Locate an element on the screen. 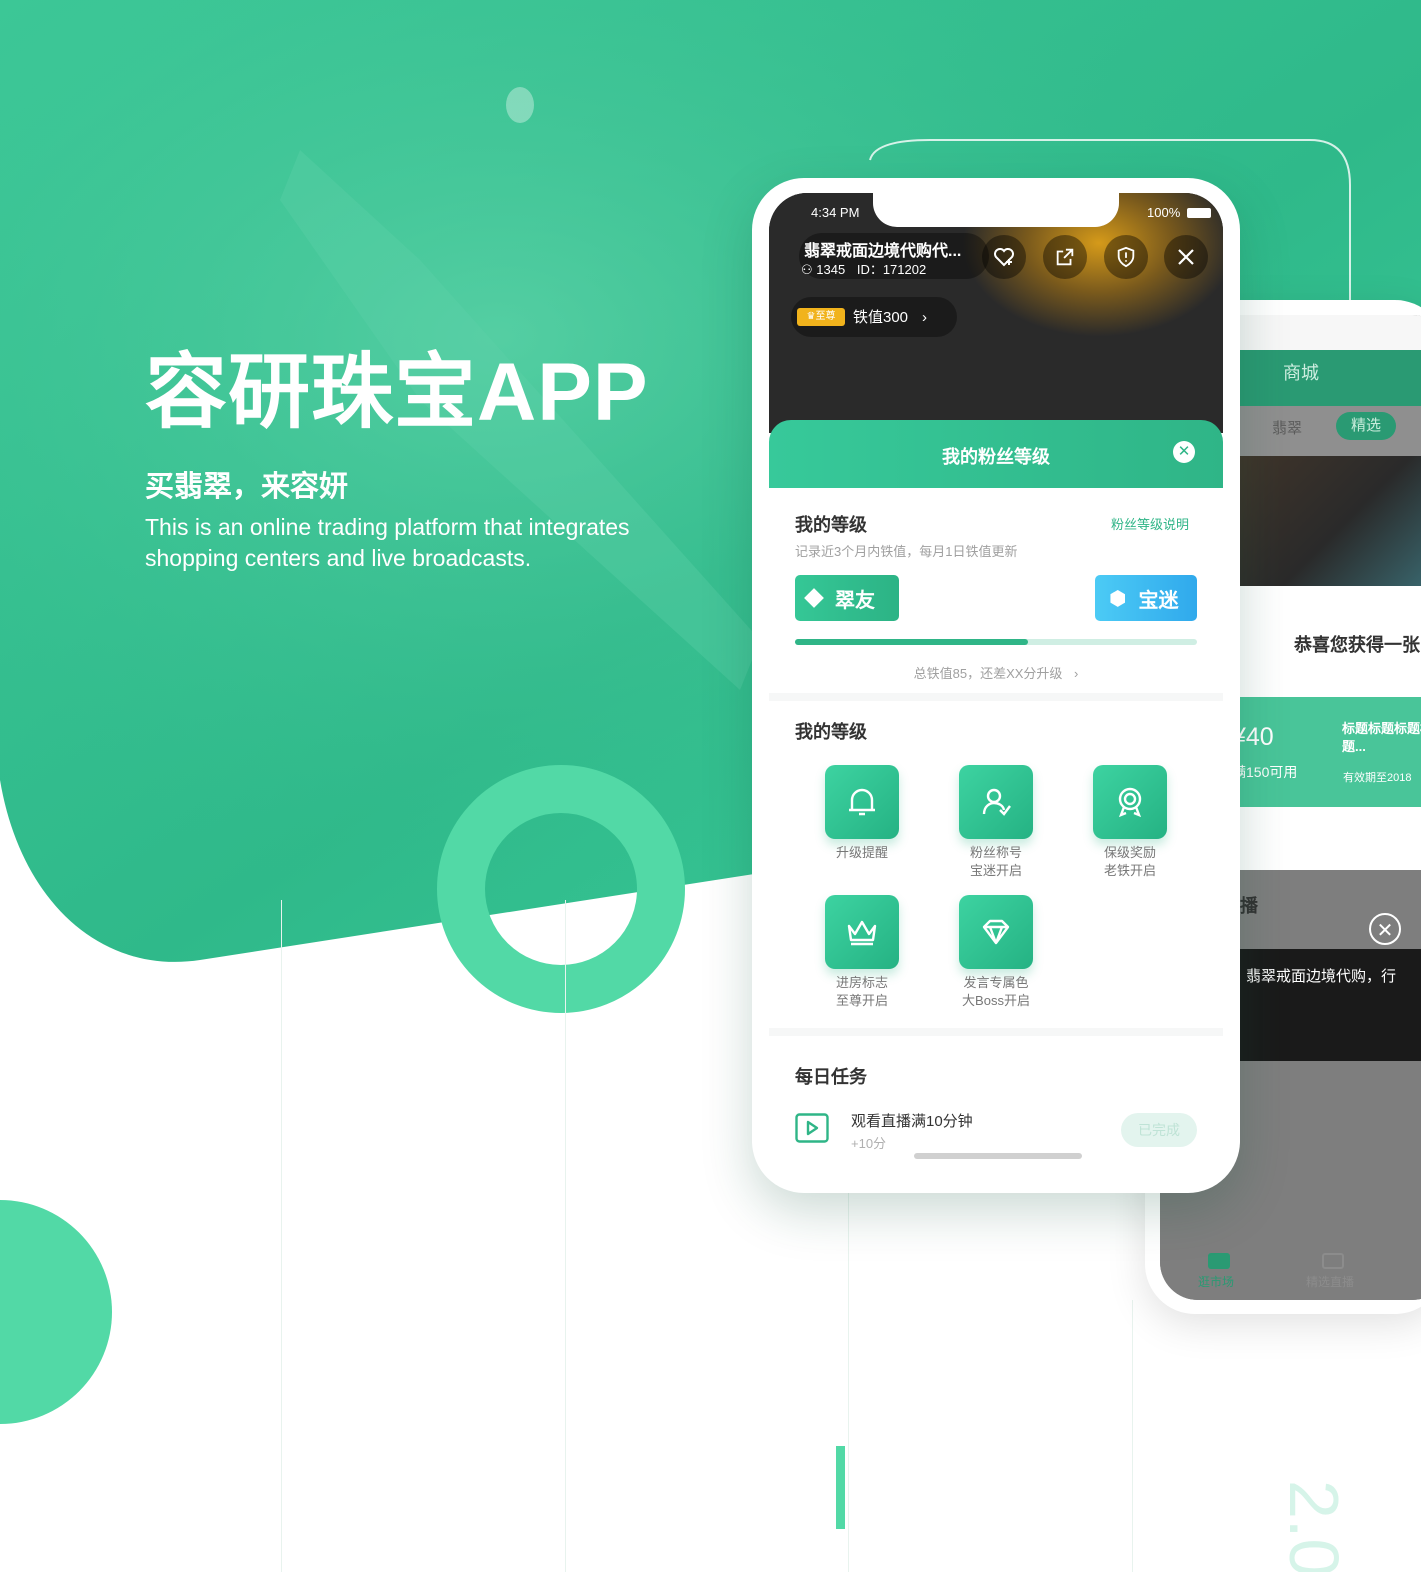  current-level-label: 翠友 is located at coordinates (855, 600).